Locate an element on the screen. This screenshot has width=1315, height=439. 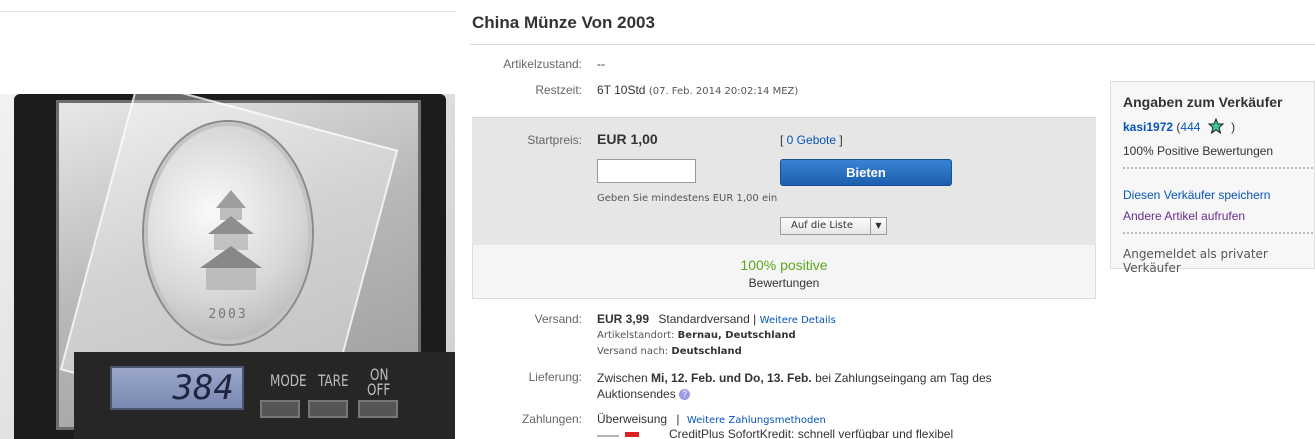
time-left: 6T 10Std (07. Feb. 2014 20:02:14 MEZ) is located at coordinates (697, 90).